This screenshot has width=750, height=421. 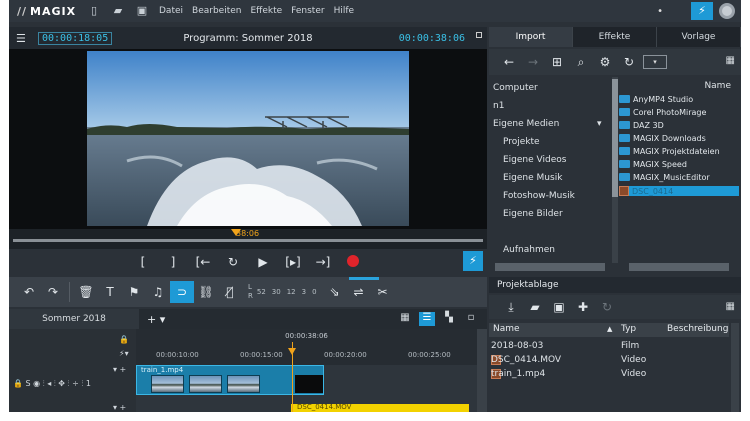 I want to click on col-name: Name, so click(x=506, y=329).